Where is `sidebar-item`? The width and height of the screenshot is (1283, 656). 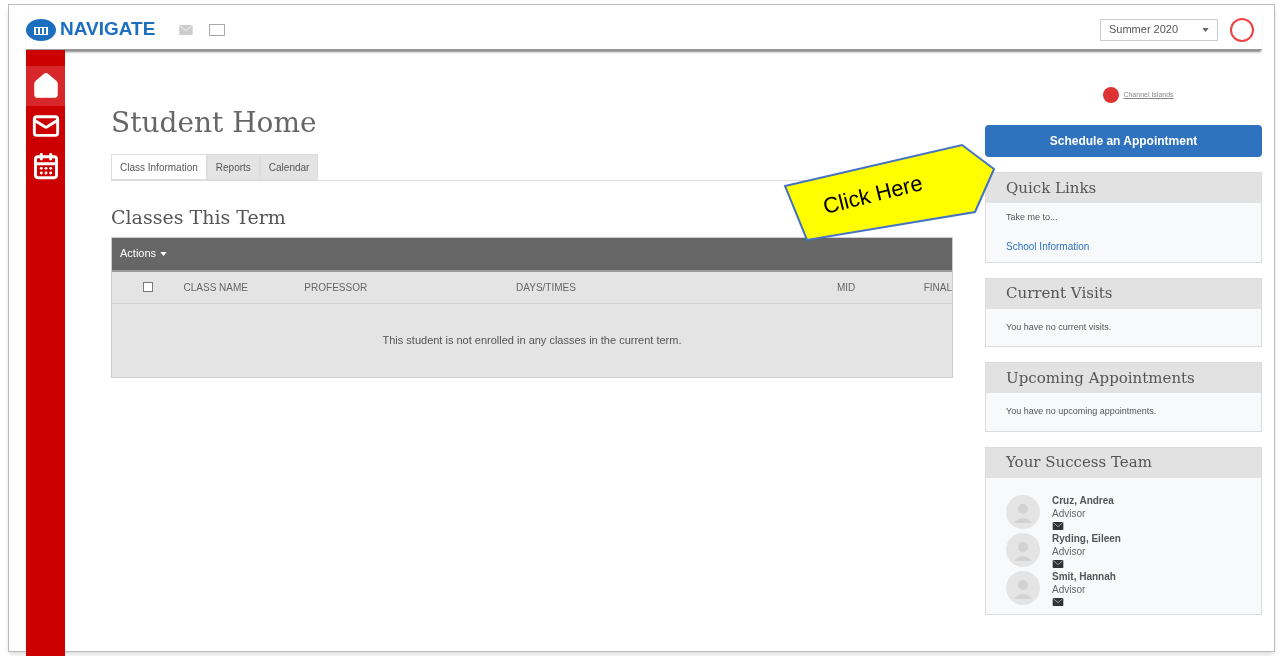 sidebar-item is located at coordinates (45, 86).